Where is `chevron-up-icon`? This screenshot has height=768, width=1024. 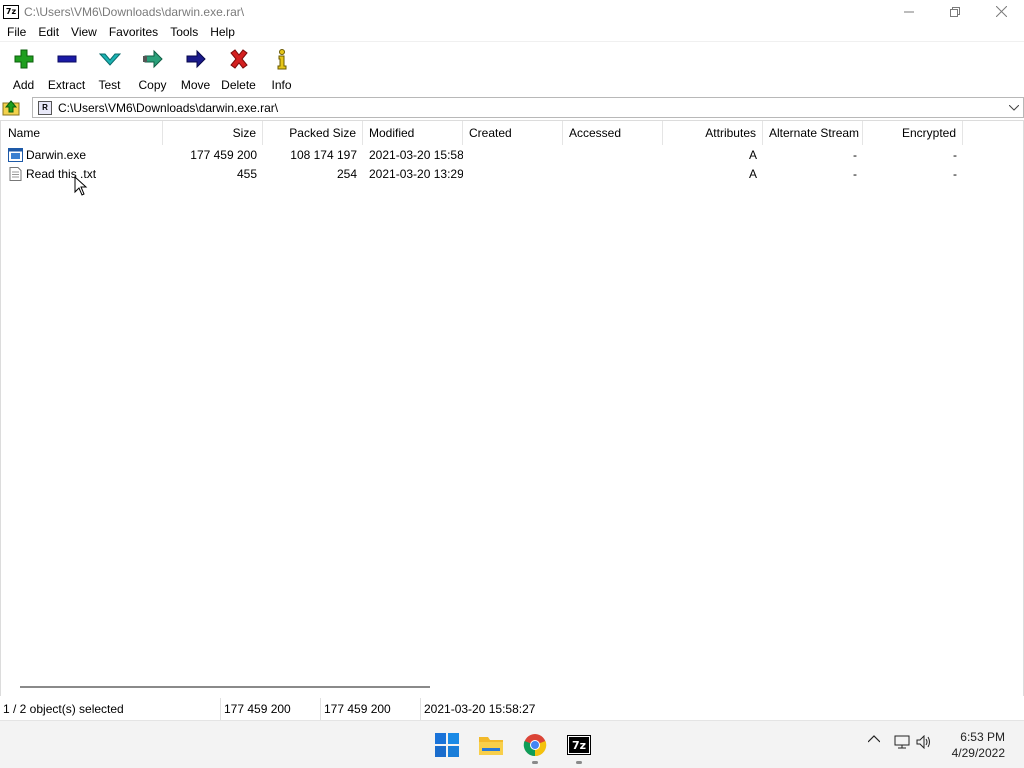
chevron-up-icon is located at coordinates (874, 739).